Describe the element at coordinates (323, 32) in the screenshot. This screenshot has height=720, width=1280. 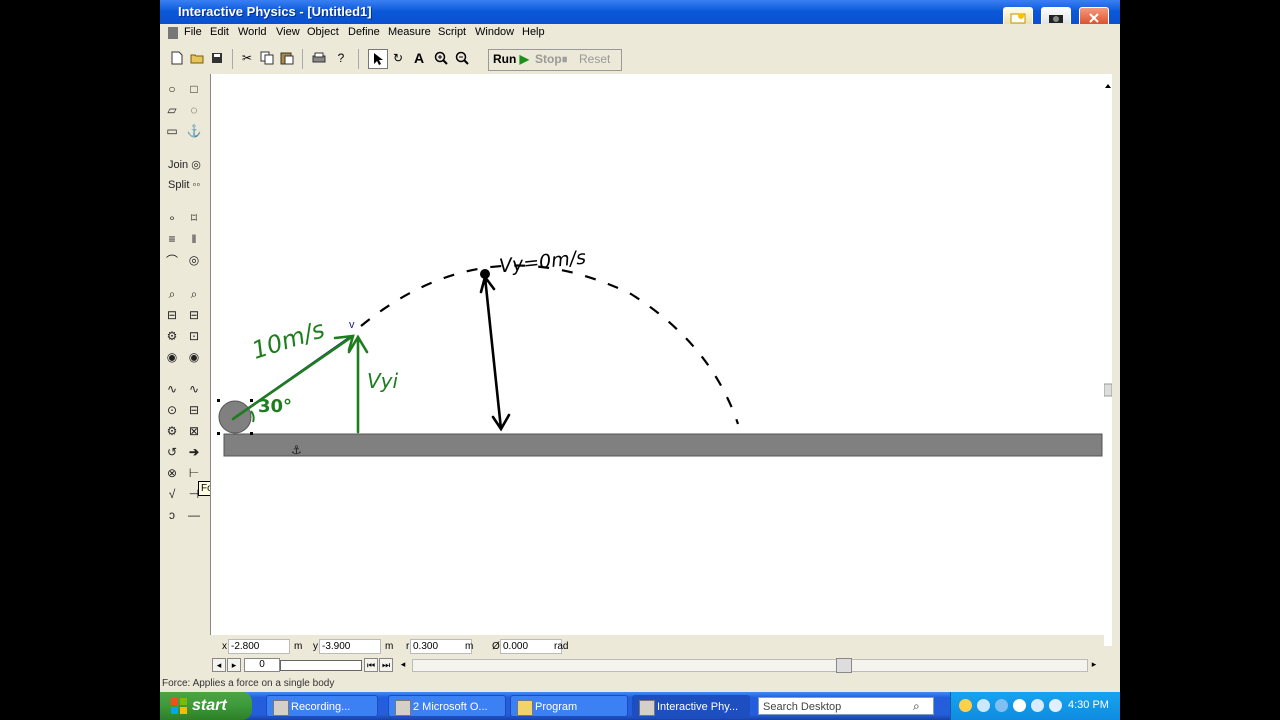
I see `menu-object: Object` at that location.